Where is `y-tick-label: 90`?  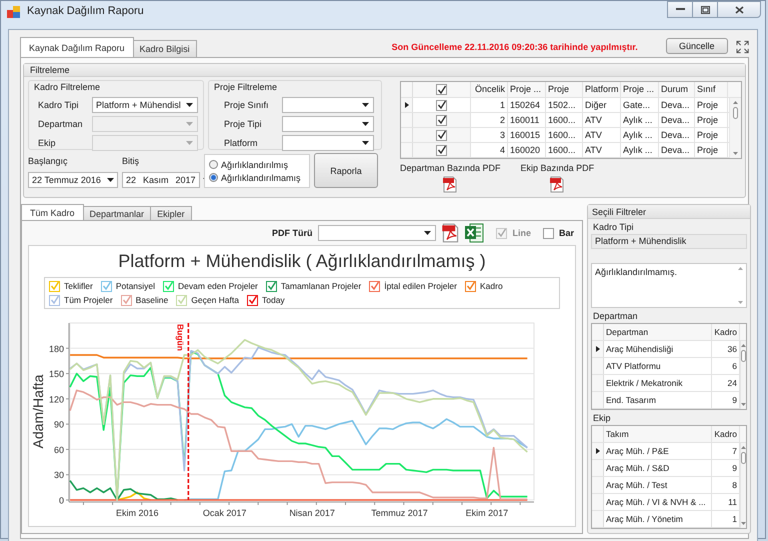 y-tick-label: 90 is located at coordinates (59, 425).